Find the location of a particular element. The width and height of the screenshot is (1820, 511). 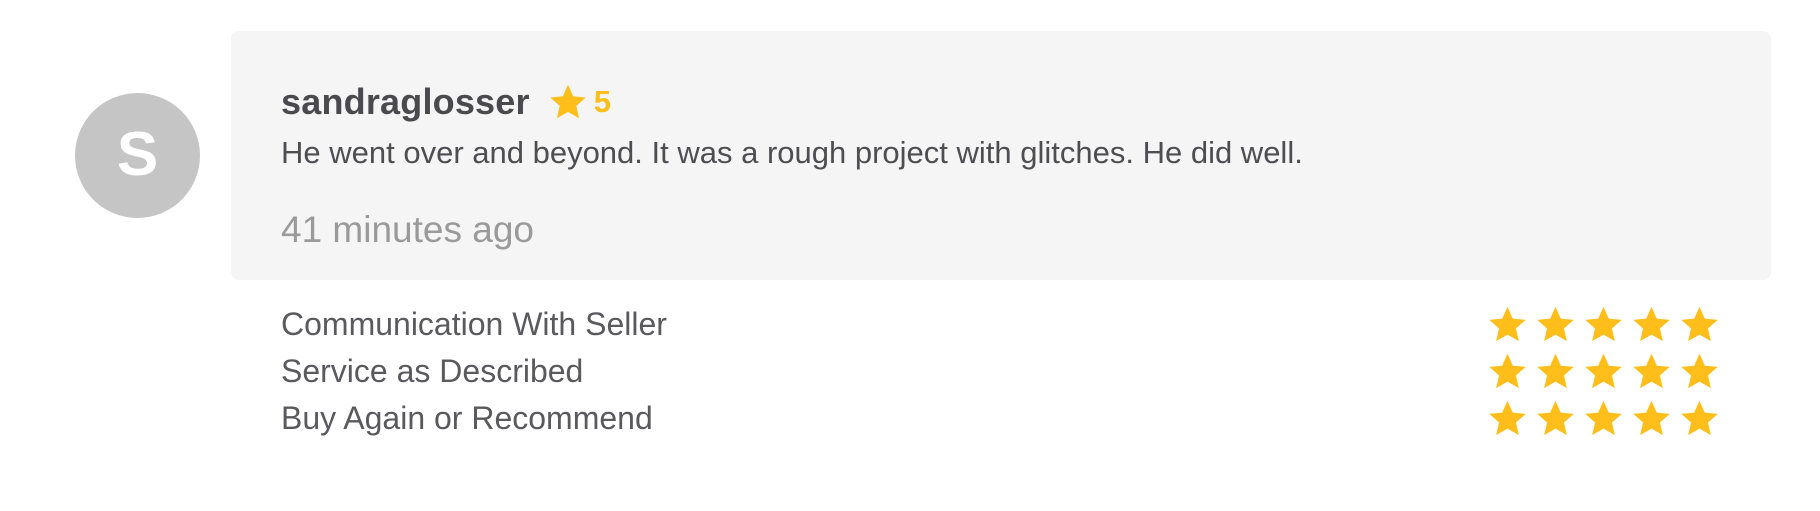

reviewer-username: sandraglosser is located at coordinates (405, 102).